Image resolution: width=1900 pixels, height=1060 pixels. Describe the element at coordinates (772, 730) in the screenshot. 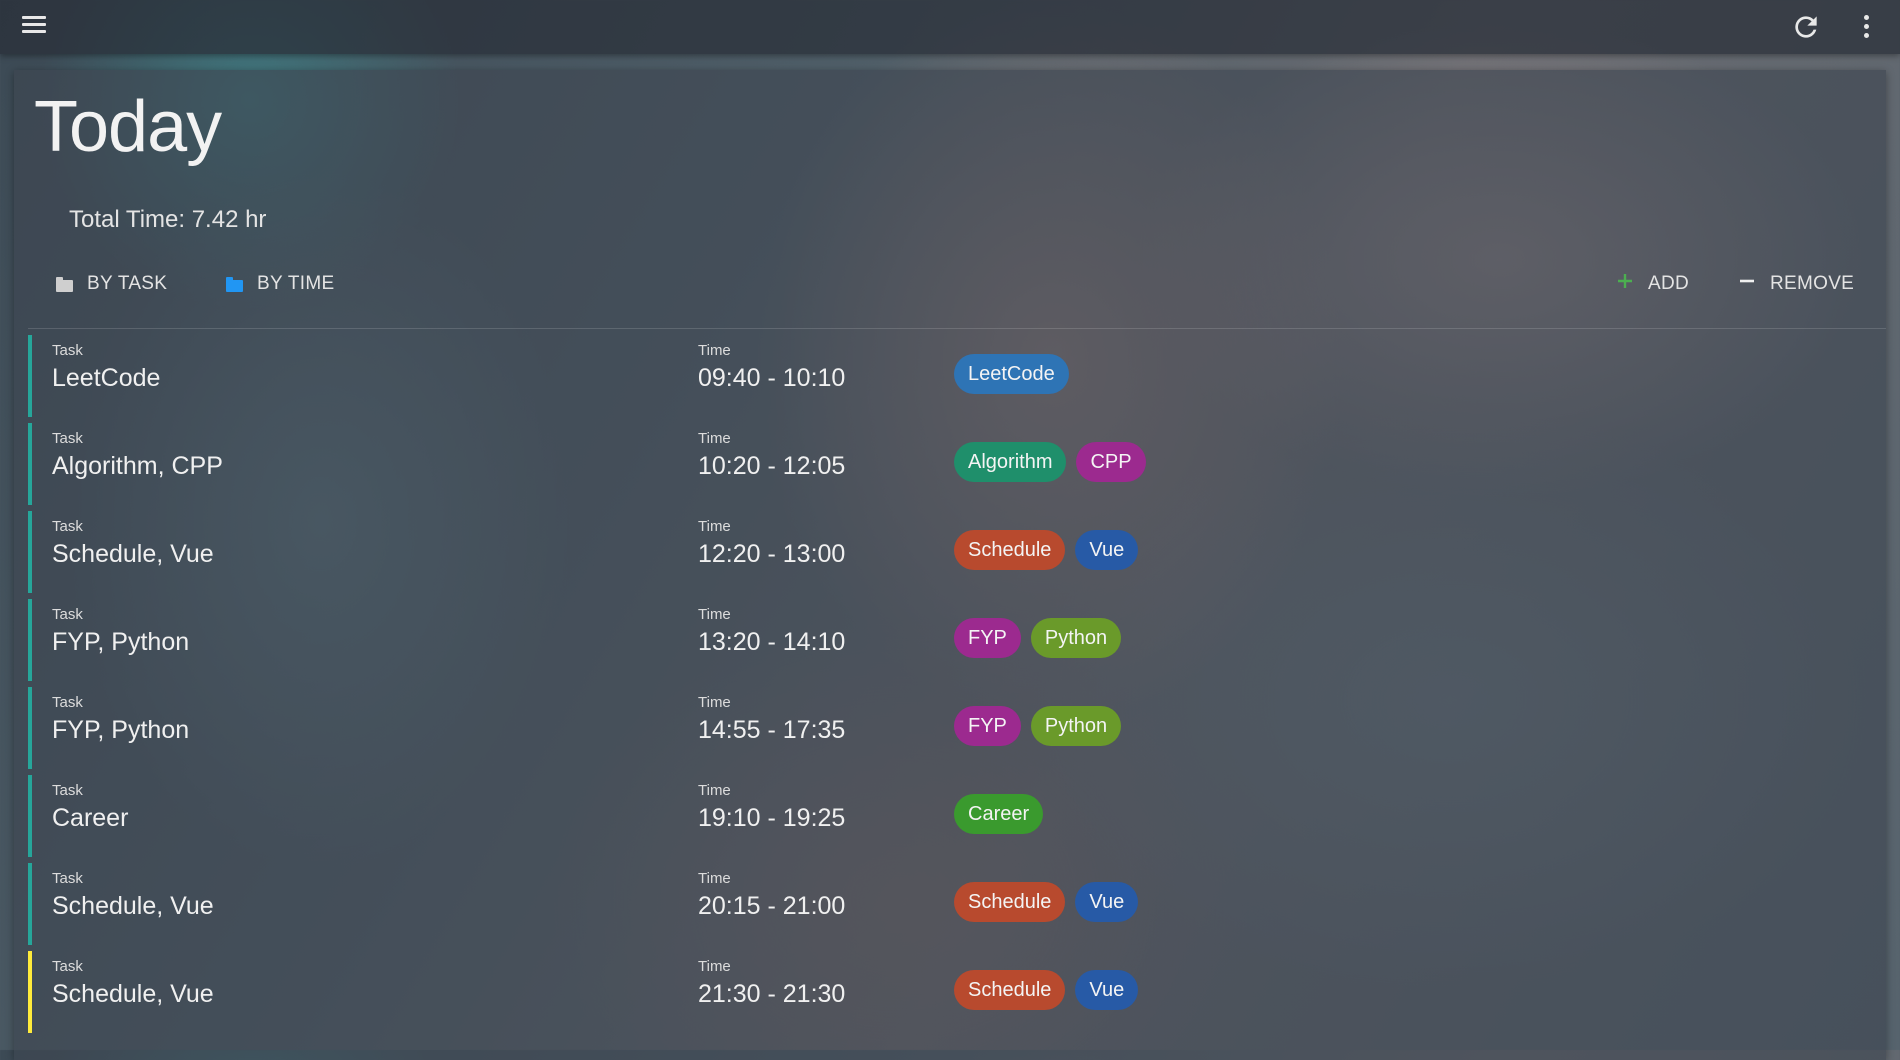

I see `time-range: 14:55 - 17:35` at that location.